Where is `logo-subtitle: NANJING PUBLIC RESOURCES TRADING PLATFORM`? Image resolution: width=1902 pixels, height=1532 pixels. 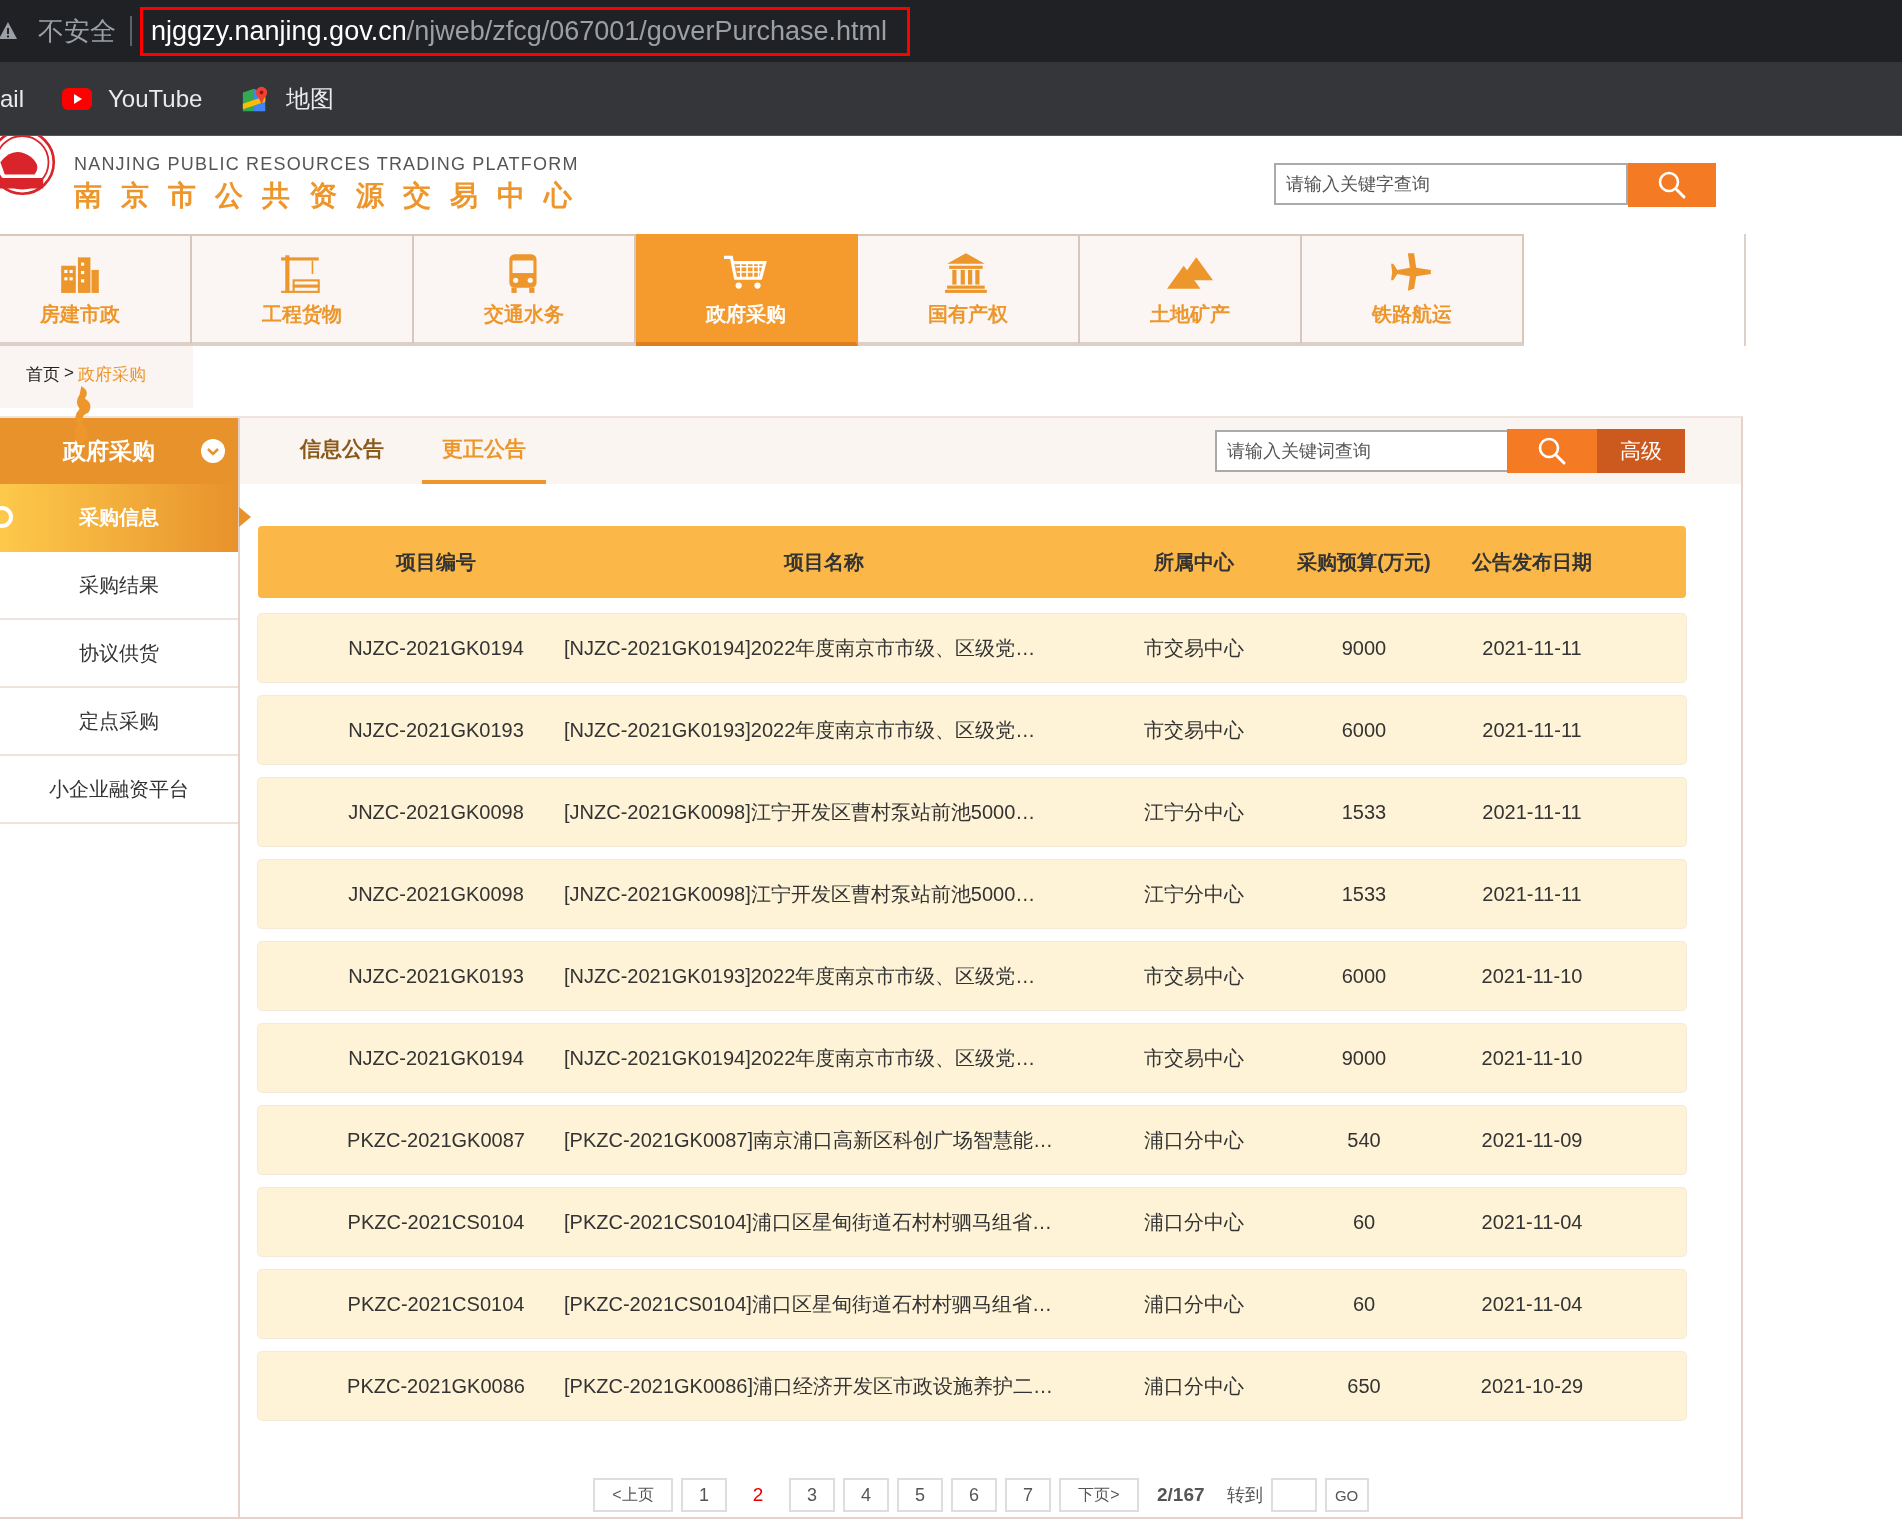 logo-subtitle: NANJING PUBLIC RESOURCES TRADING PLATFORM is located at coordinates (327, 164).